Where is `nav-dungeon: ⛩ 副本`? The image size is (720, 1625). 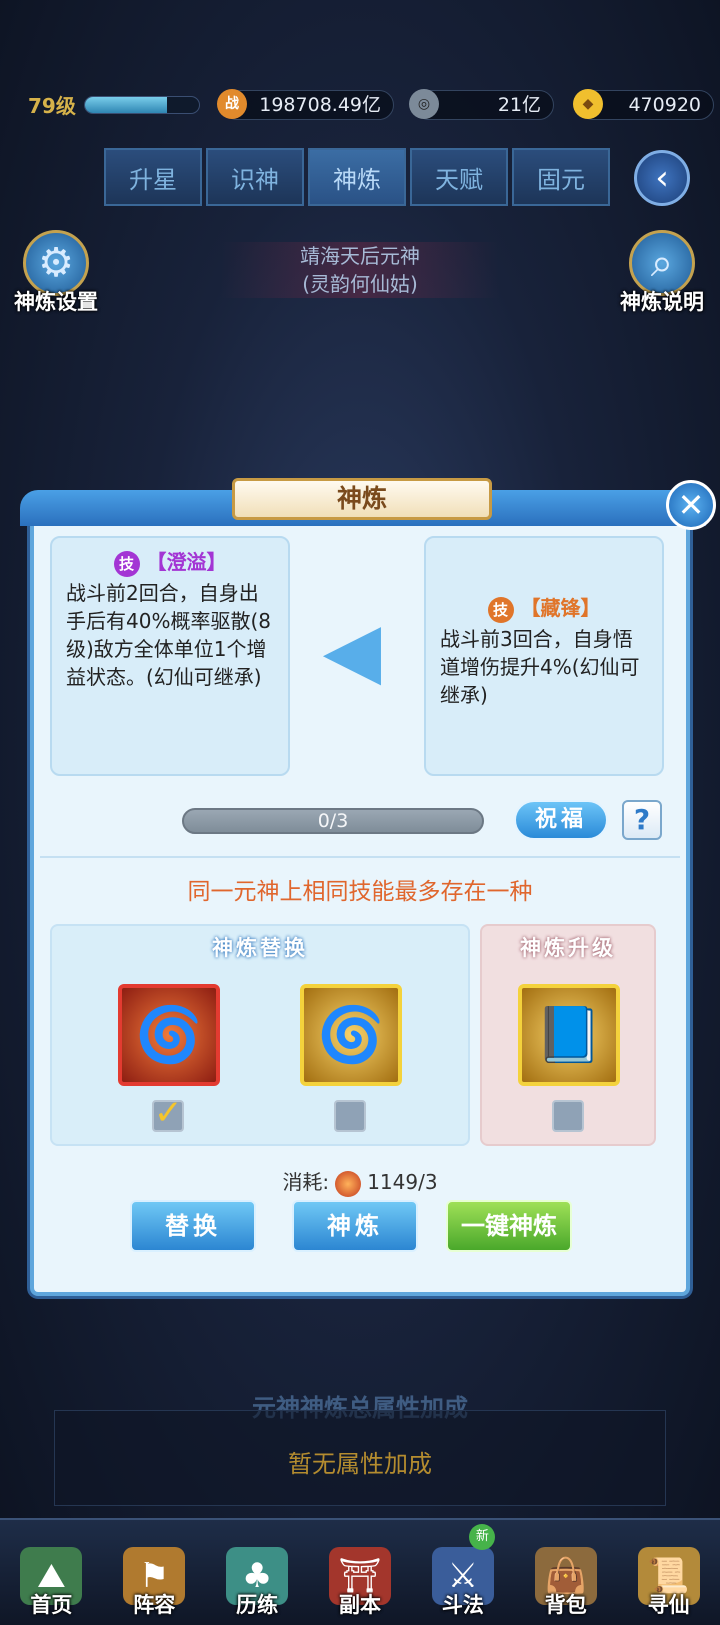
nav-dungeon: ⛩ 副本 is located at coordinates (360, 1572).